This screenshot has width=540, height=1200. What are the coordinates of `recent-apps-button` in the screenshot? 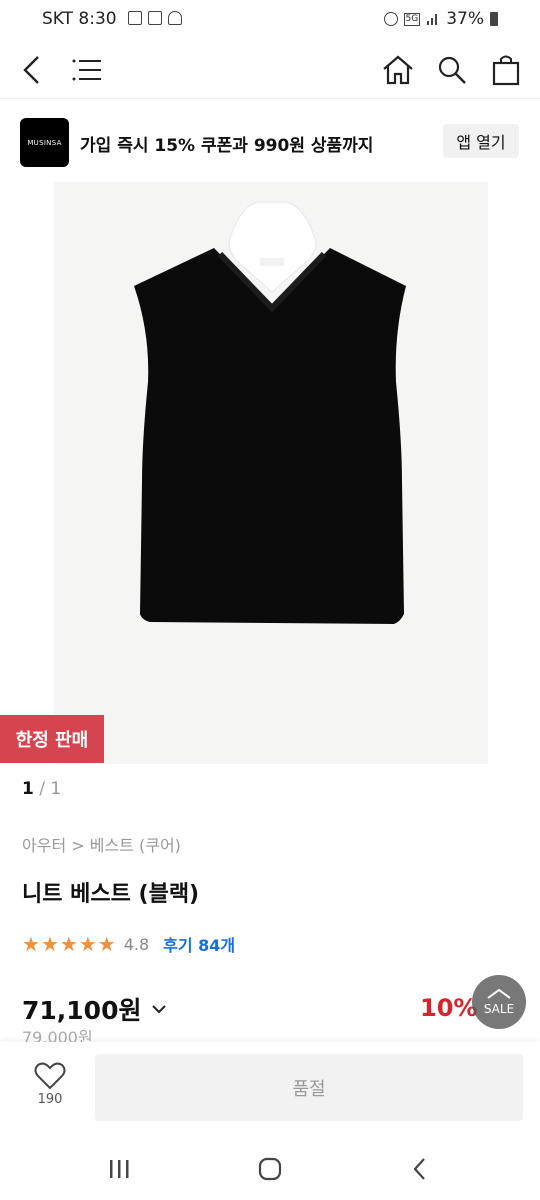 It's located at (119, 1169).